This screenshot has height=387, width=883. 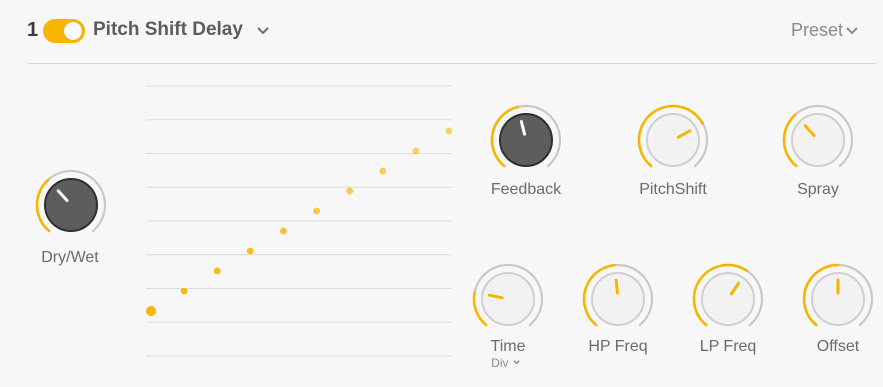 I want to click on feedback-knob, so click(x=526, y=140).